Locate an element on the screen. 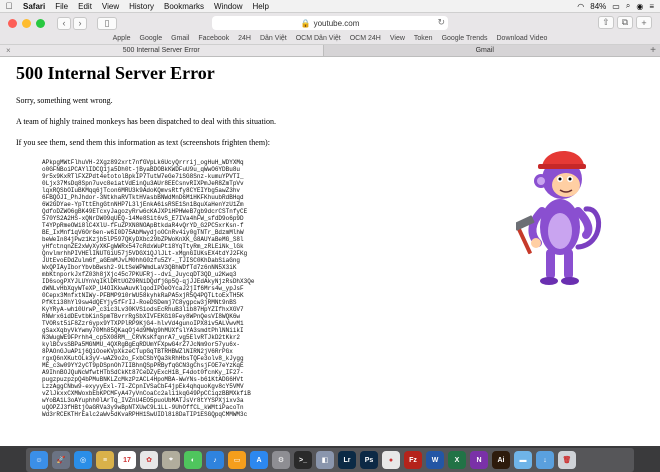 The width and height of the screenshot is (660, 472). window-controls is located at coordinates (26, 23).